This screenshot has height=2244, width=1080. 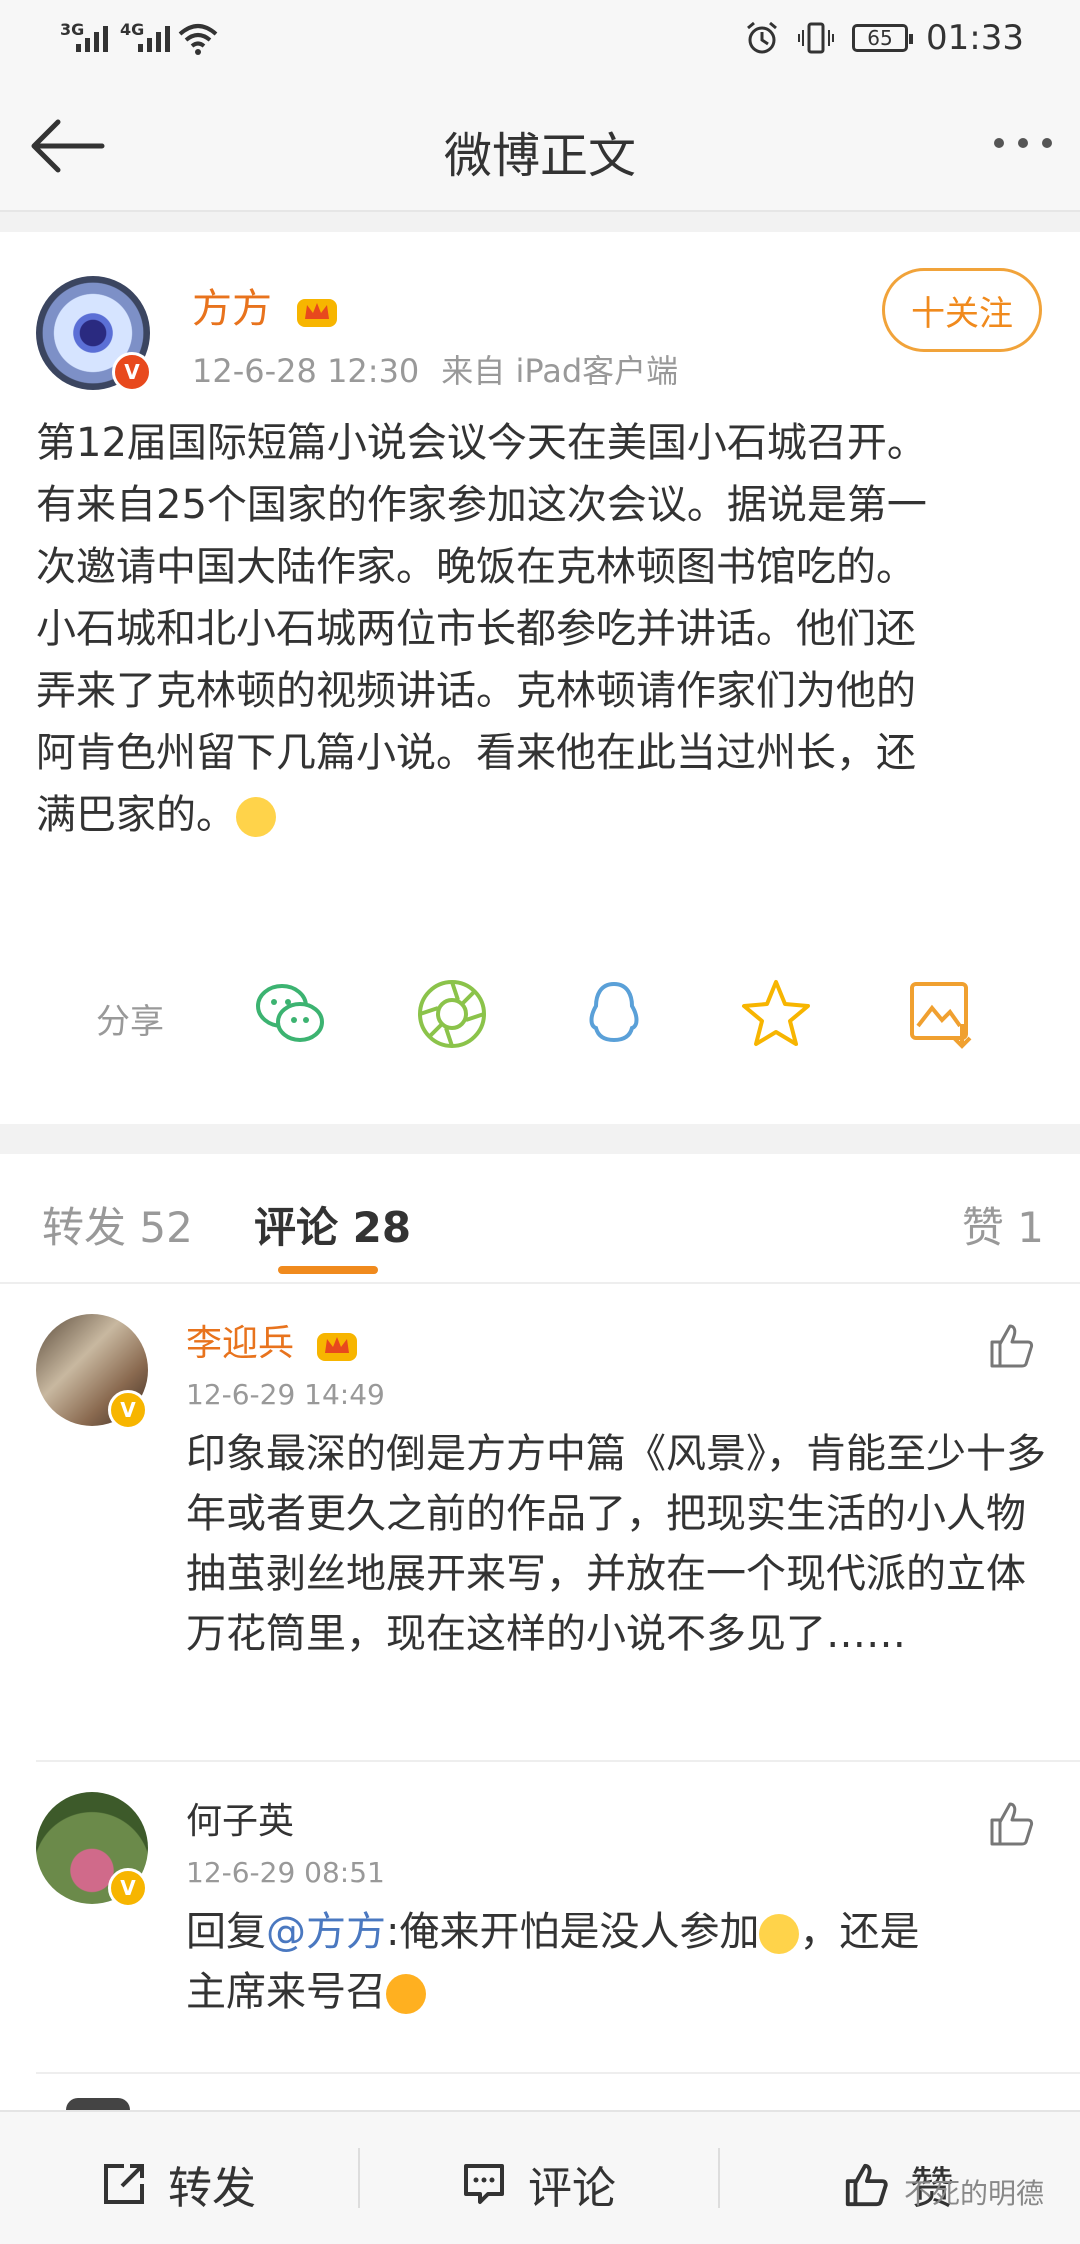 What do you see at coordinates (240, 1818) in the screenshot?
I see `comment-author: 何子英` at bounding box center [240, 1818].